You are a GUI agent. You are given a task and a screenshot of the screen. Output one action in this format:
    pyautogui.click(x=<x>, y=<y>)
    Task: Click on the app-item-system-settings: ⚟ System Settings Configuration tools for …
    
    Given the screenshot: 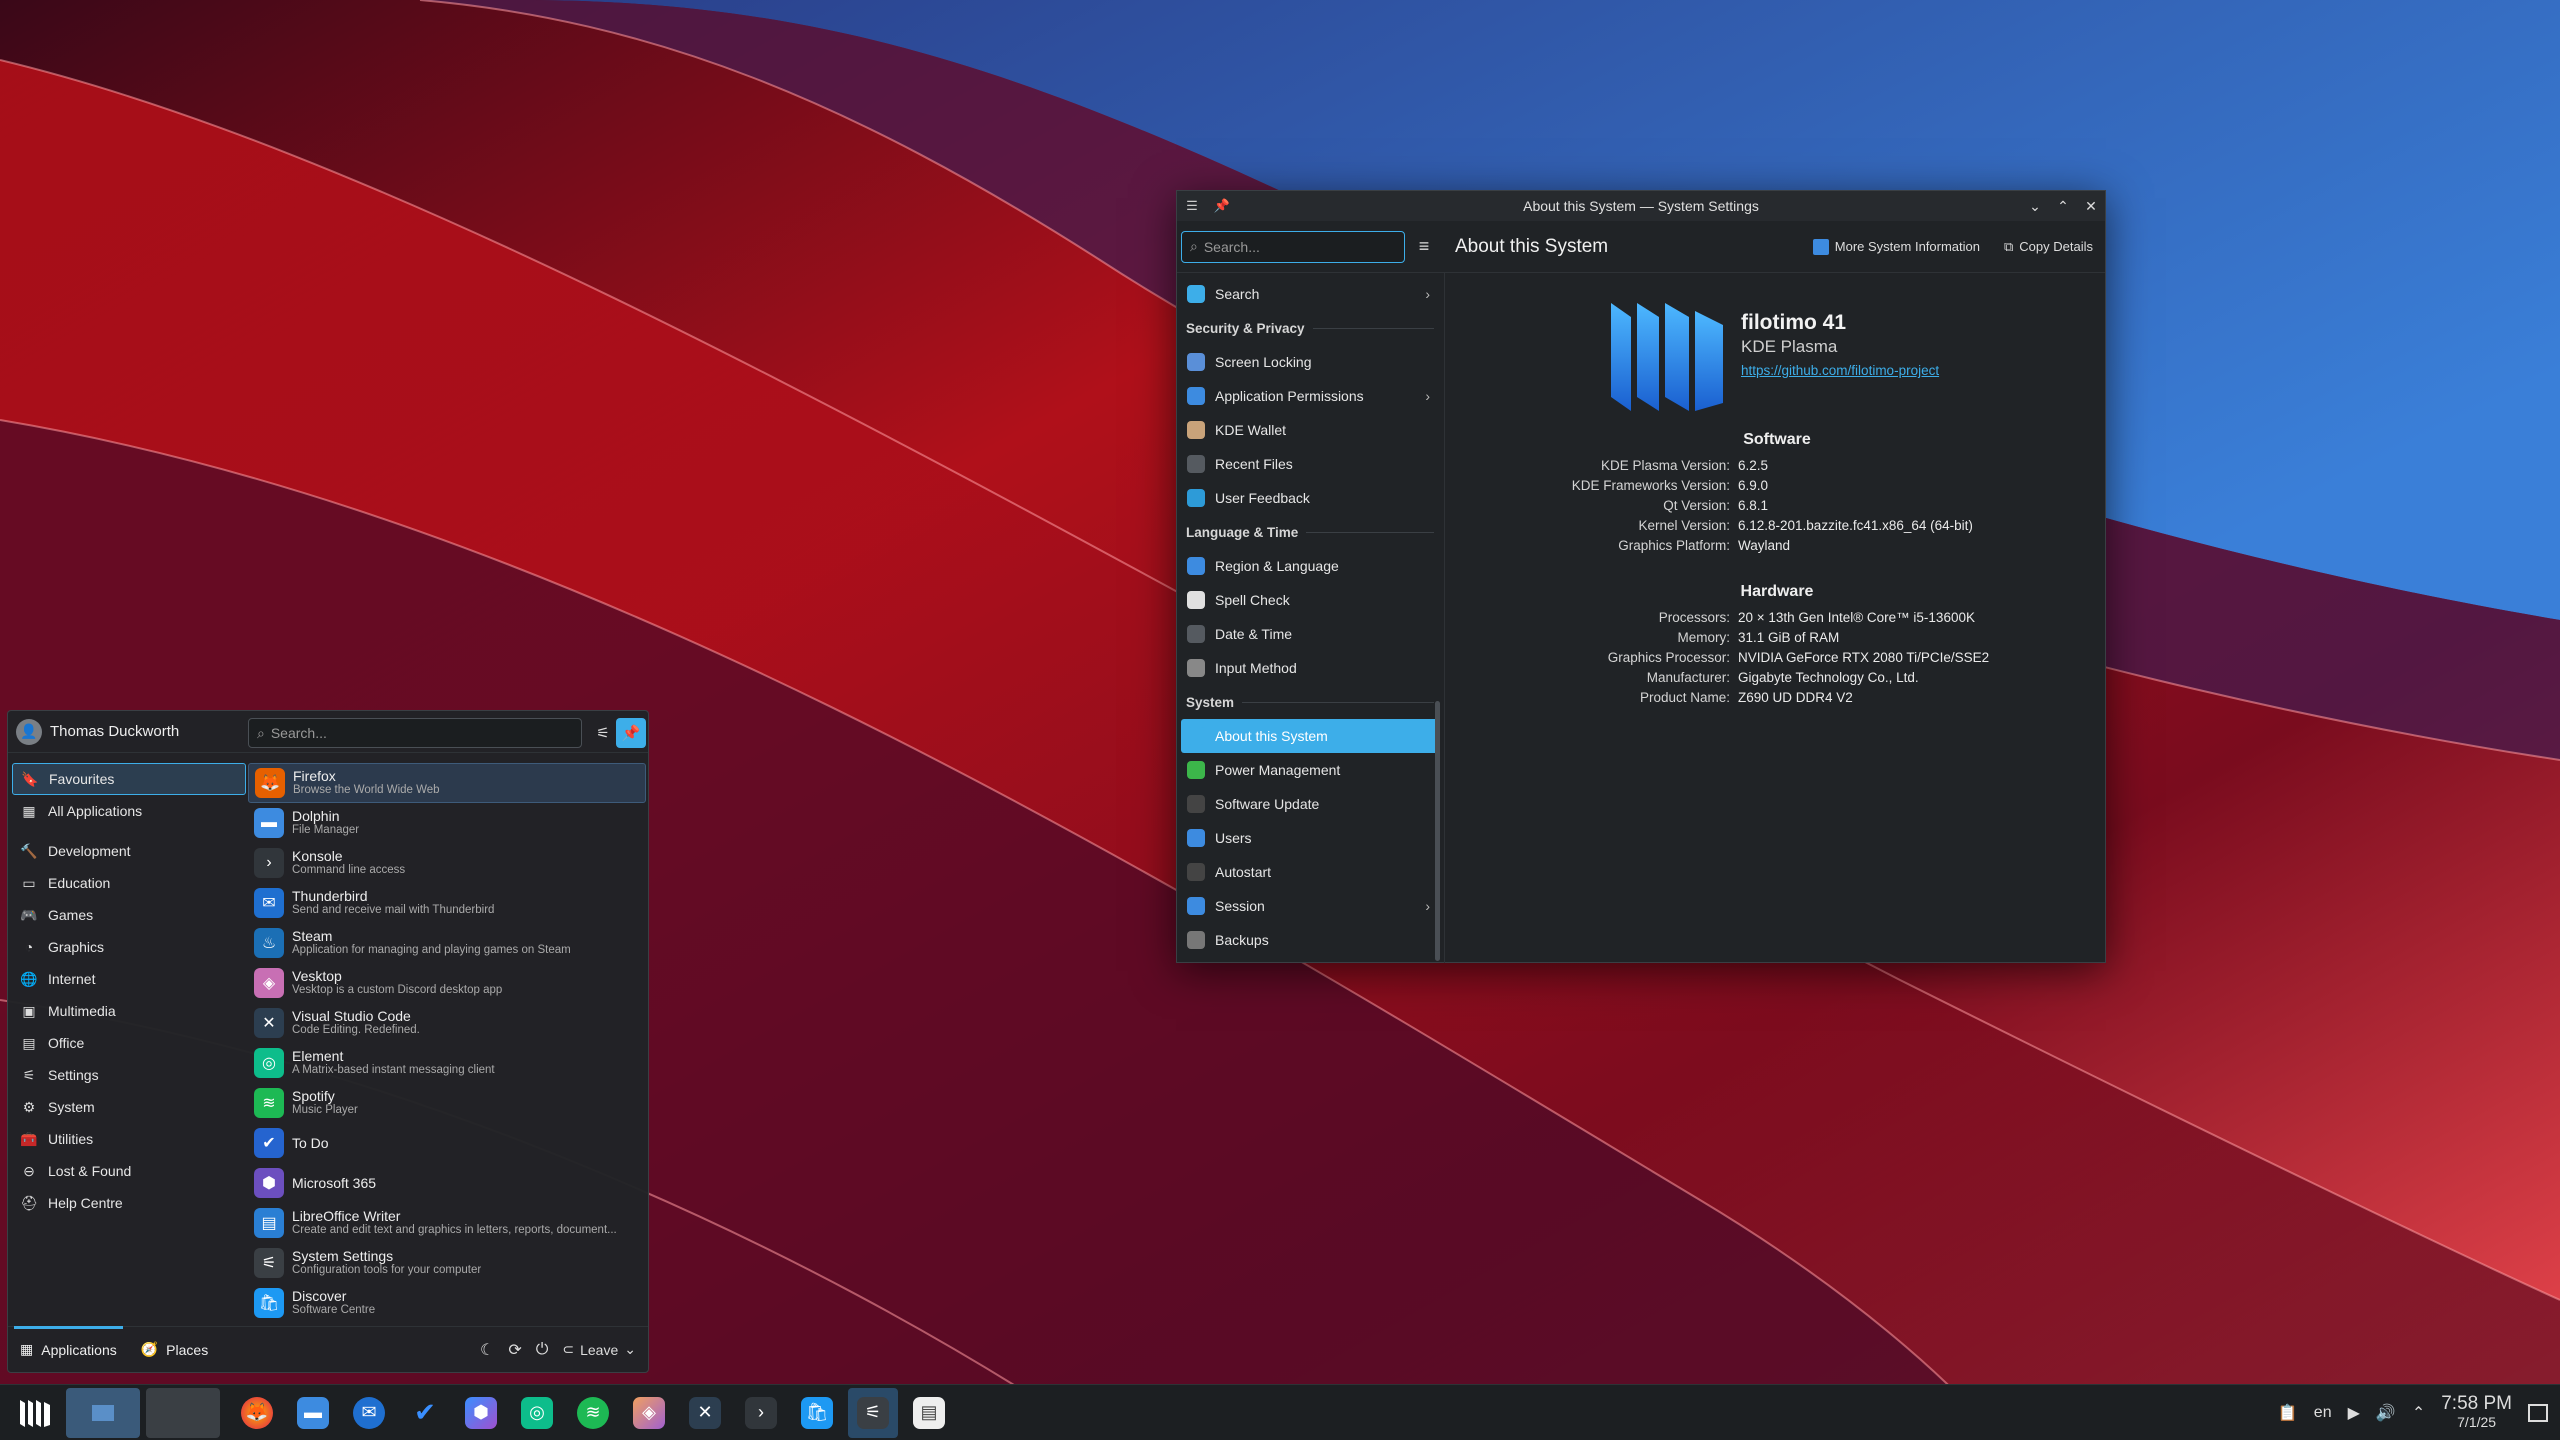 What is the action you would take?
    pyautogui.click(x=447, y=1263)
    